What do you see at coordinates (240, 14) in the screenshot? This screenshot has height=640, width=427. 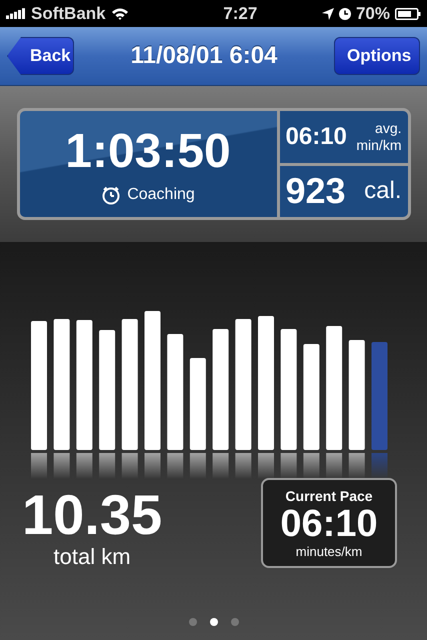 I see `status-time: 7:27` at bounding box center [240, 14].